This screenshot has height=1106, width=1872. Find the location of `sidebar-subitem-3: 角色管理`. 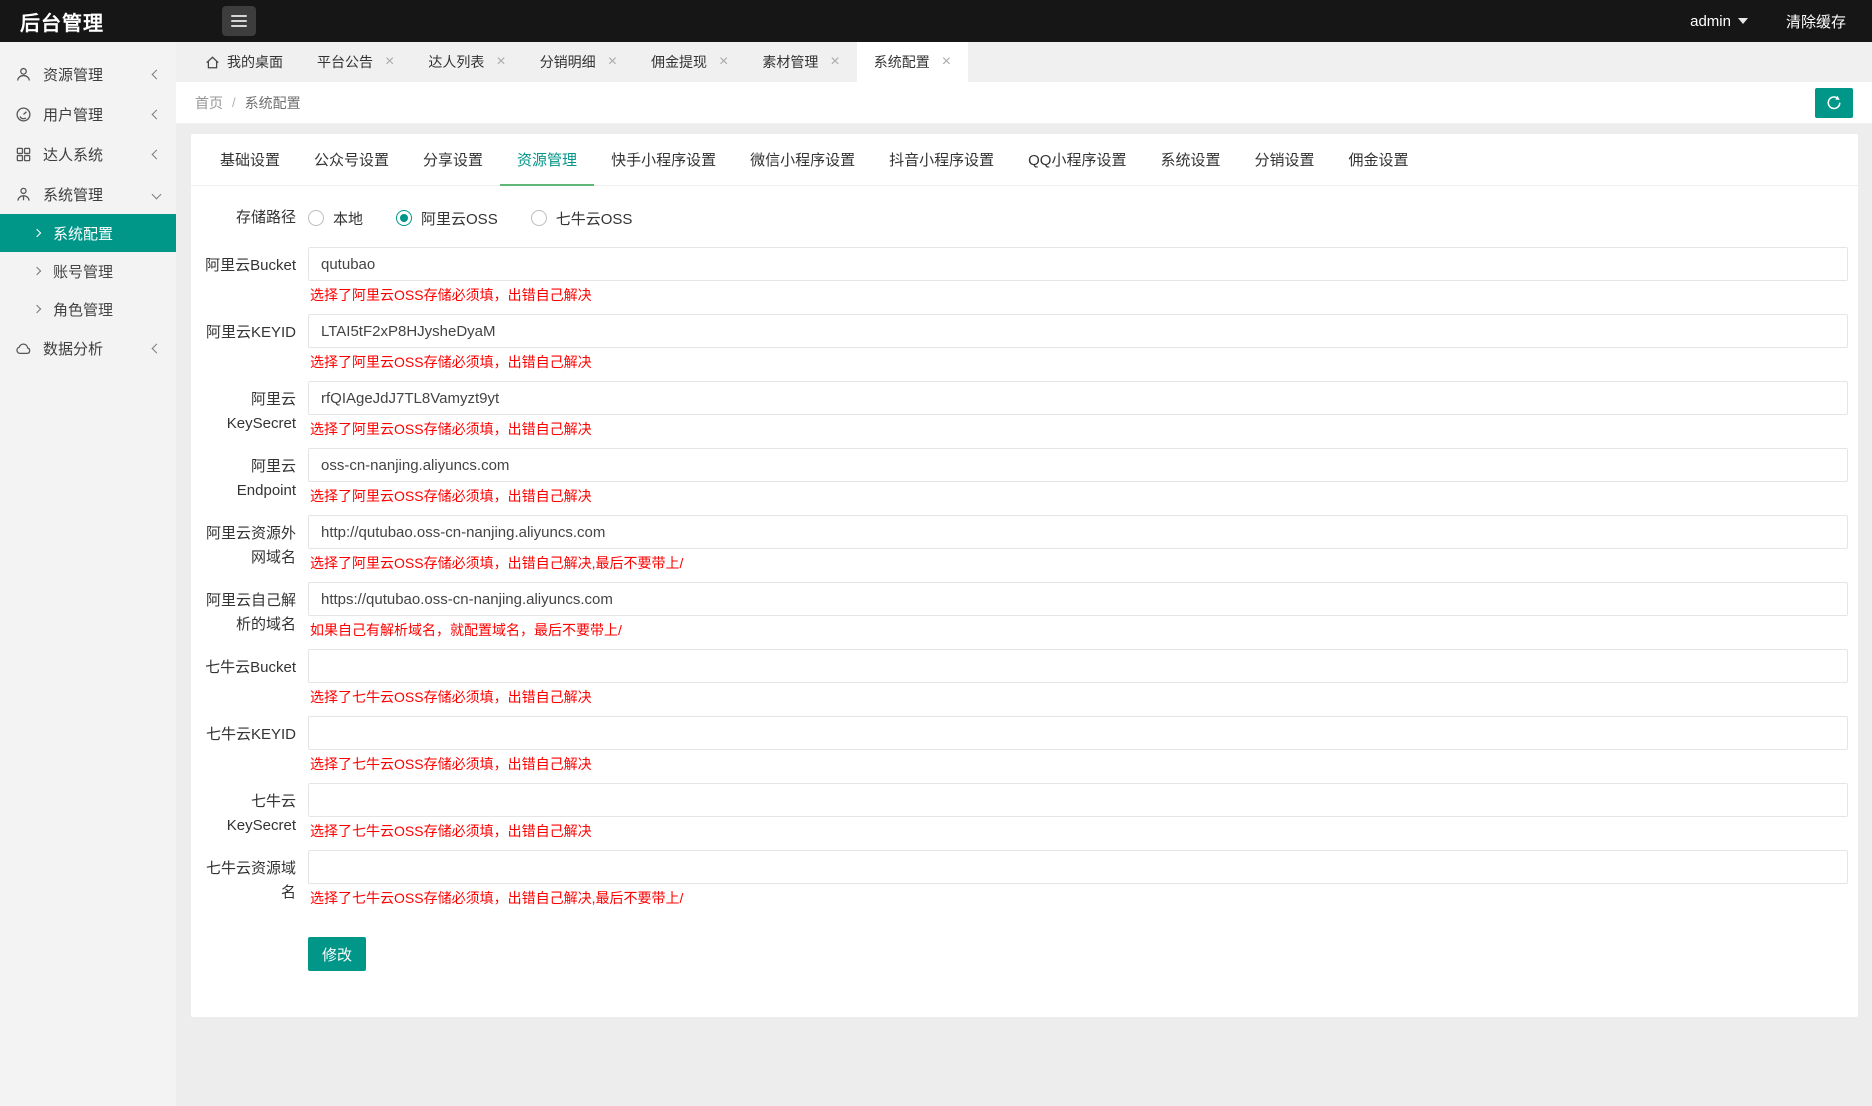

sidebar-subitem-3: 角色管理 is located at coordinates (88, 309).